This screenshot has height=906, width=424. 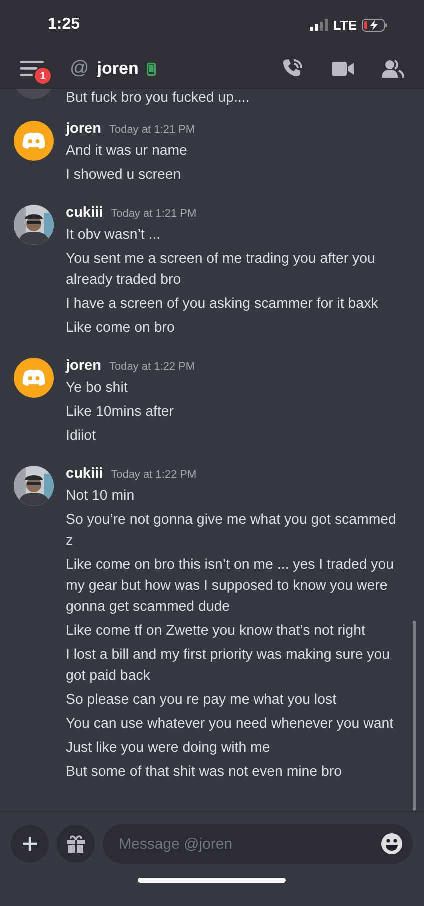 I want to click on message-text: I have a screen of you asking scammer for it baxk, so click(x=223, y=304).